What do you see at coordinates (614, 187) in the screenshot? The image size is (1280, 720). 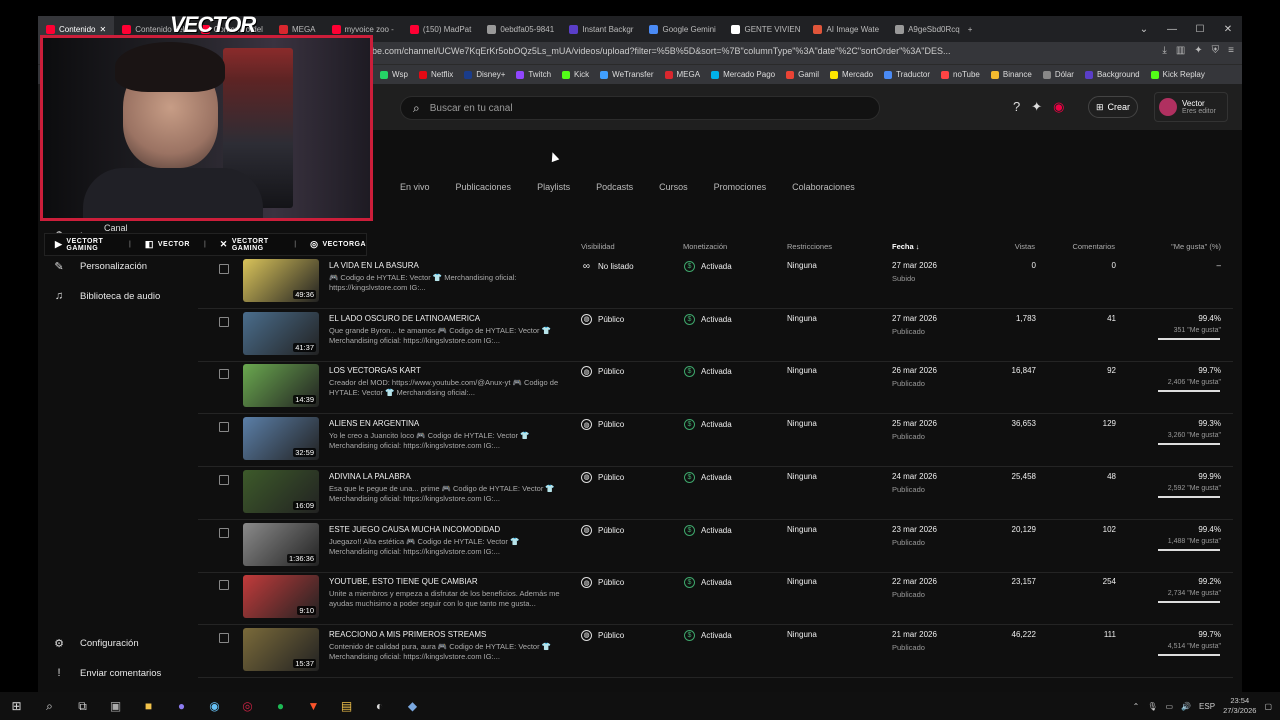 I see `content-tab: Podcasts` at bounding box center [614, 187].